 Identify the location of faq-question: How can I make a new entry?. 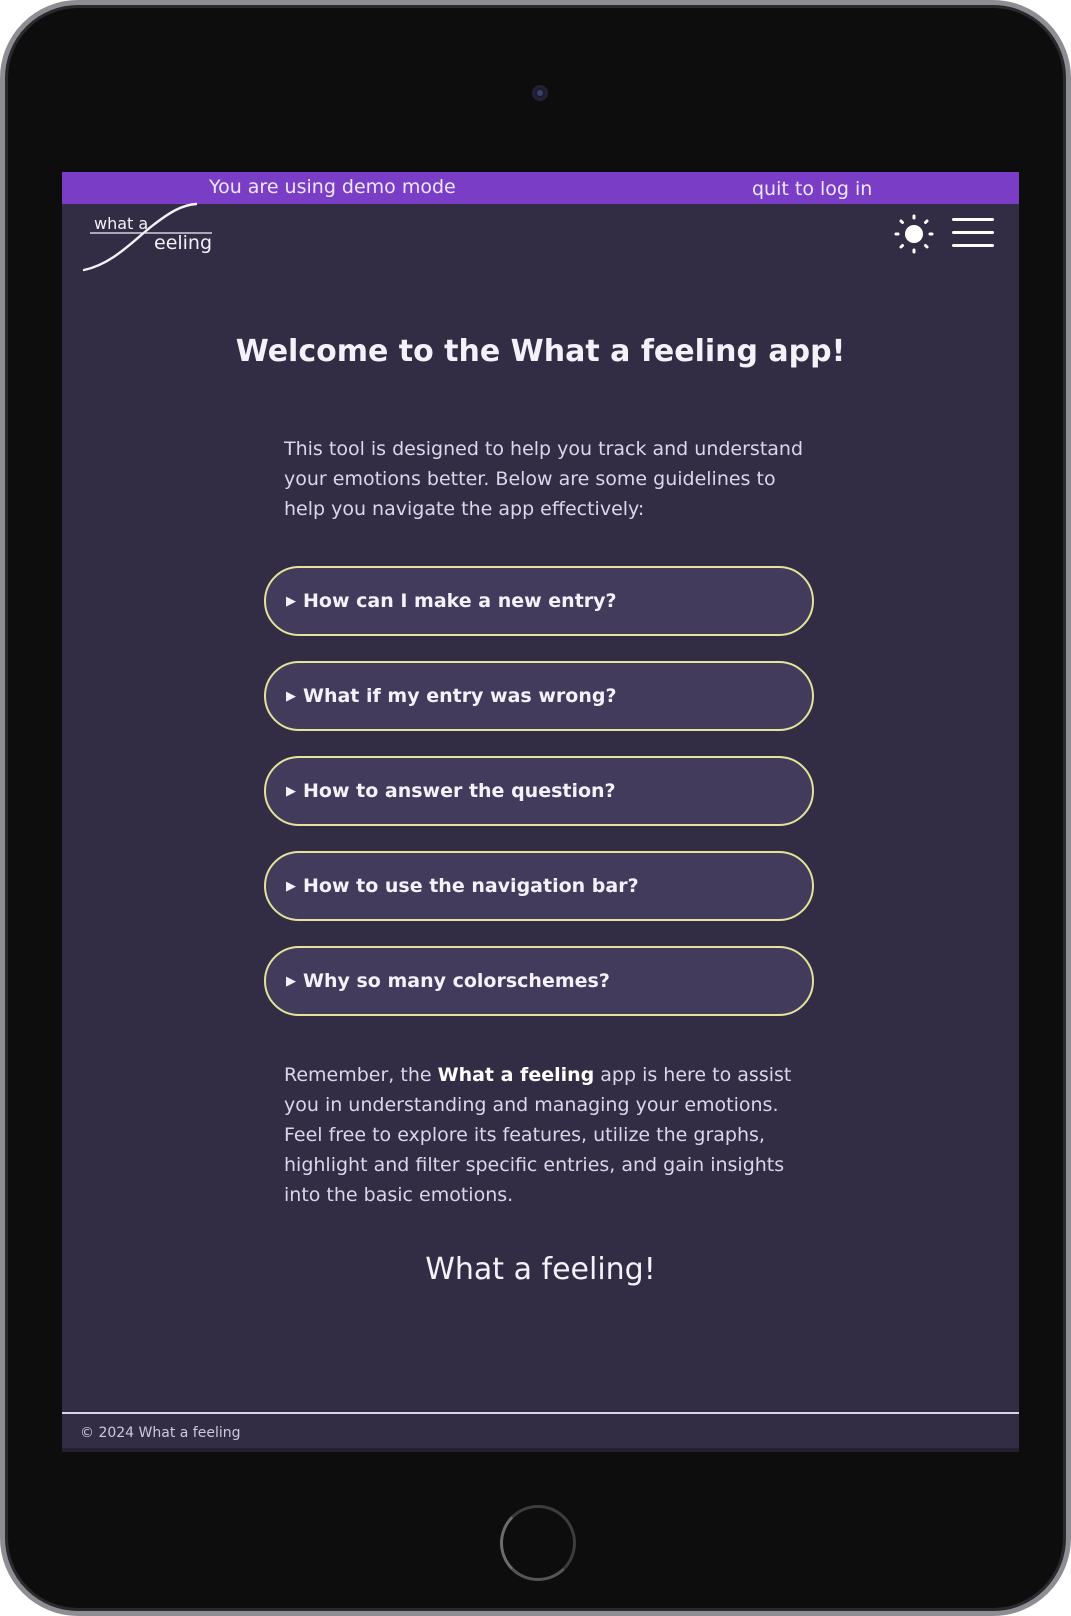
(460, 601).